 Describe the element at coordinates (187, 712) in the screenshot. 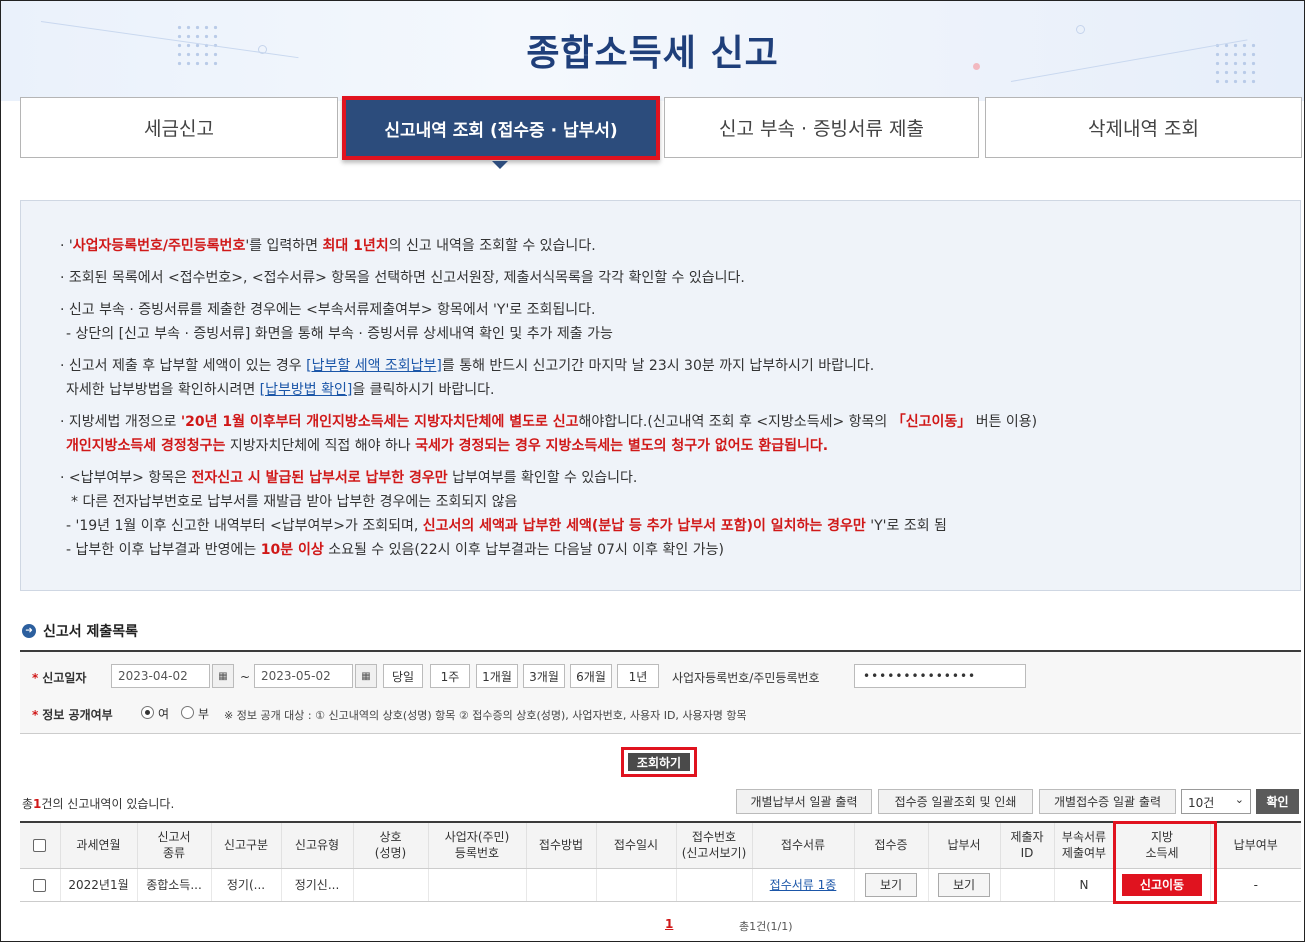

I see `disclose-no-radio` at that location.